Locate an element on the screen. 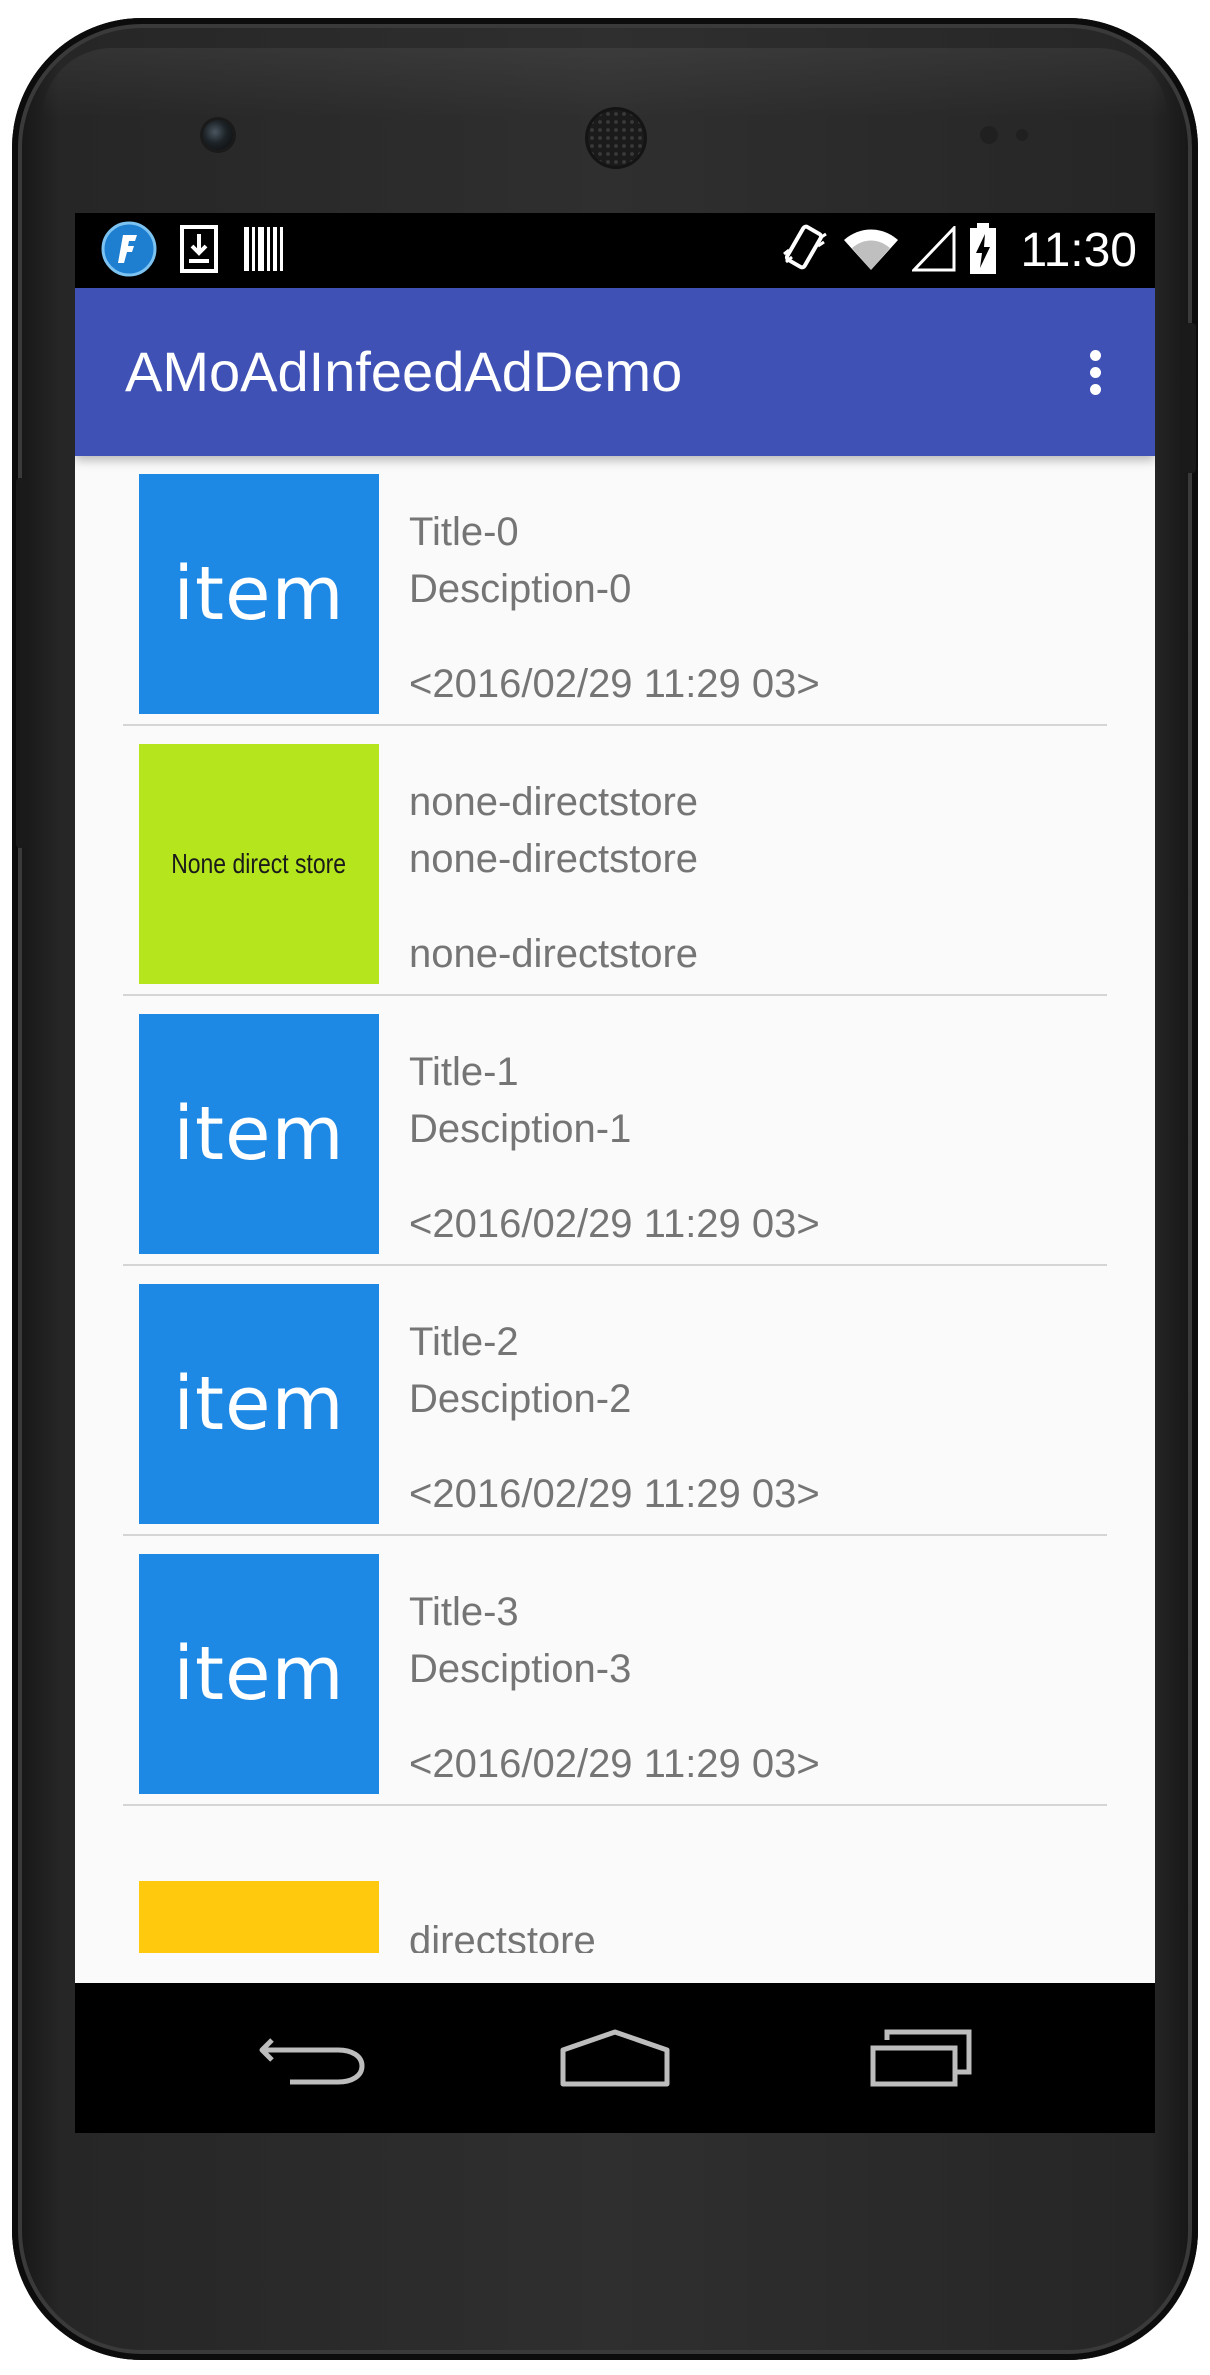 This screenshot has height=2375, width=1210. app-bar: AMoAdInfeedAdDemo is located at coordinates (615, 372).